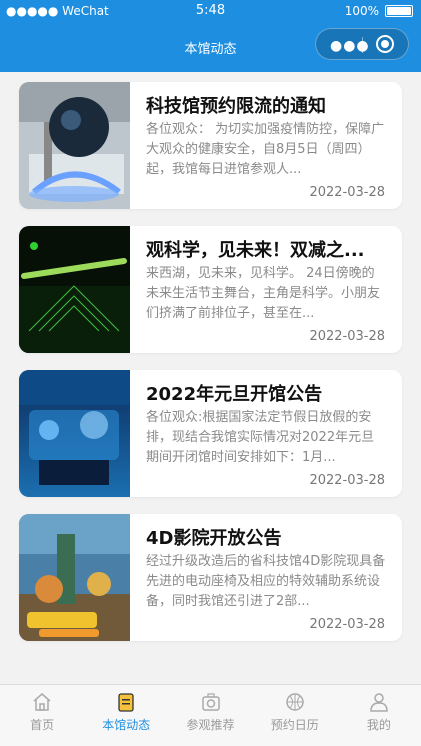 The width and height of the screenshot is (421, 746). I want to click on article-title: 2022年元旦开馆公告, so click(234, 394).